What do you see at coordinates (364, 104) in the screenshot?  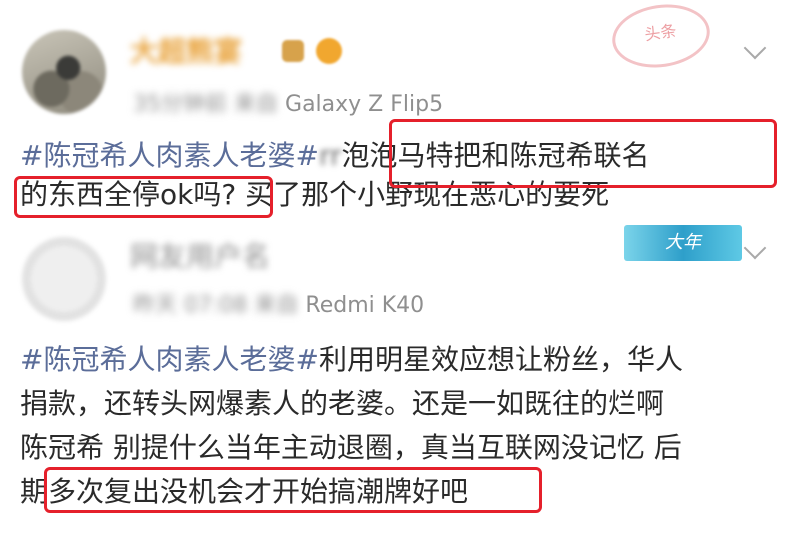 I see `device-label: Galaxy Z Flip5` at bounding box center [364, 104].